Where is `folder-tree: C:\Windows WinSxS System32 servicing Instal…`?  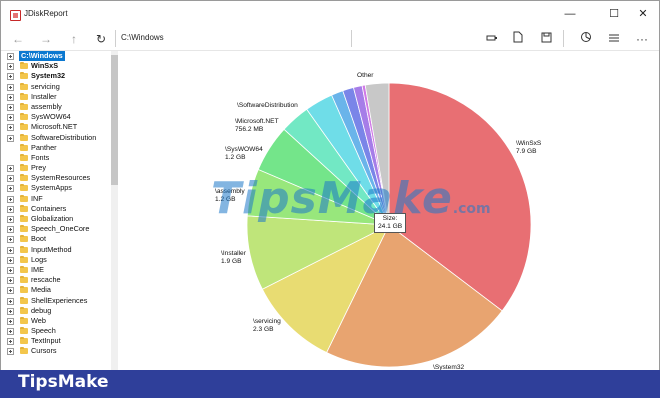
folder-tree: C:\Windows WinSxS System32 servicing Instal… is located at coordinates (60, 211).